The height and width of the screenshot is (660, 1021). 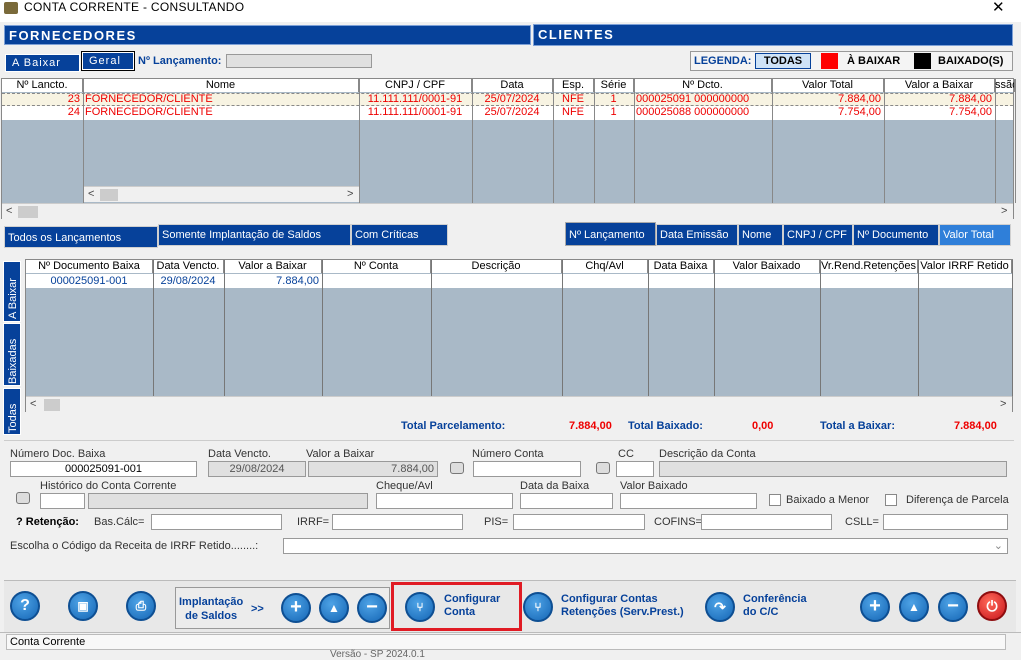 What do you see at coordinates (12, 291) in the screenshot?
I see `vtab-a-baixar: A Baixar` at bounding box center [12, 291].